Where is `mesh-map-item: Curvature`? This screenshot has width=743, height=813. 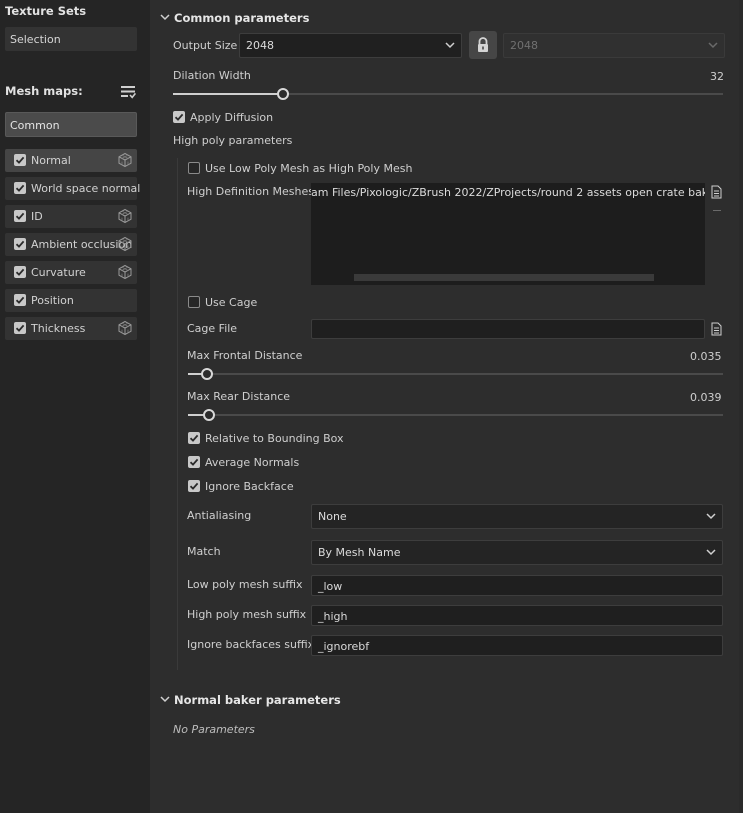 mesh-map-item: Curvature is located at coordinates (71, 272).